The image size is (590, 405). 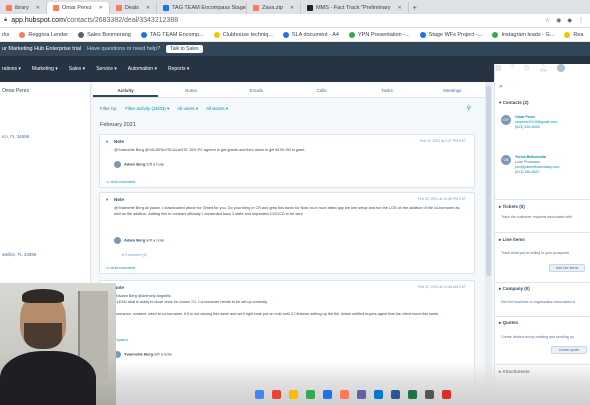 What do you see at coordinates (581, 20) in the screenshot?
I see `menu-icon: ⋮` at bounding box center [581, 20].